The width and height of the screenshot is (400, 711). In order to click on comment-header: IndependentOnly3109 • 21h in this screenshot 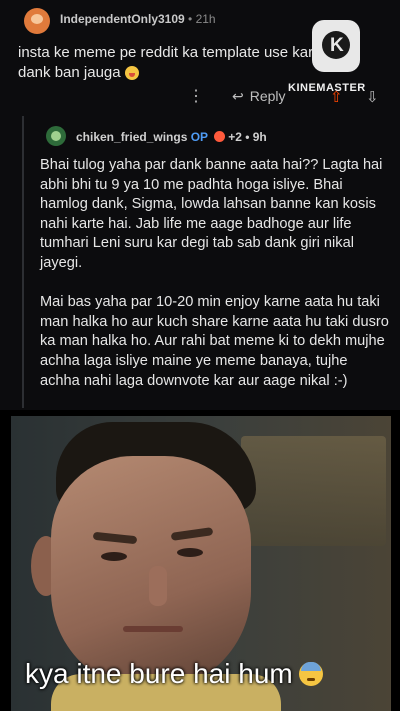, I will do `click(138, 19)`.